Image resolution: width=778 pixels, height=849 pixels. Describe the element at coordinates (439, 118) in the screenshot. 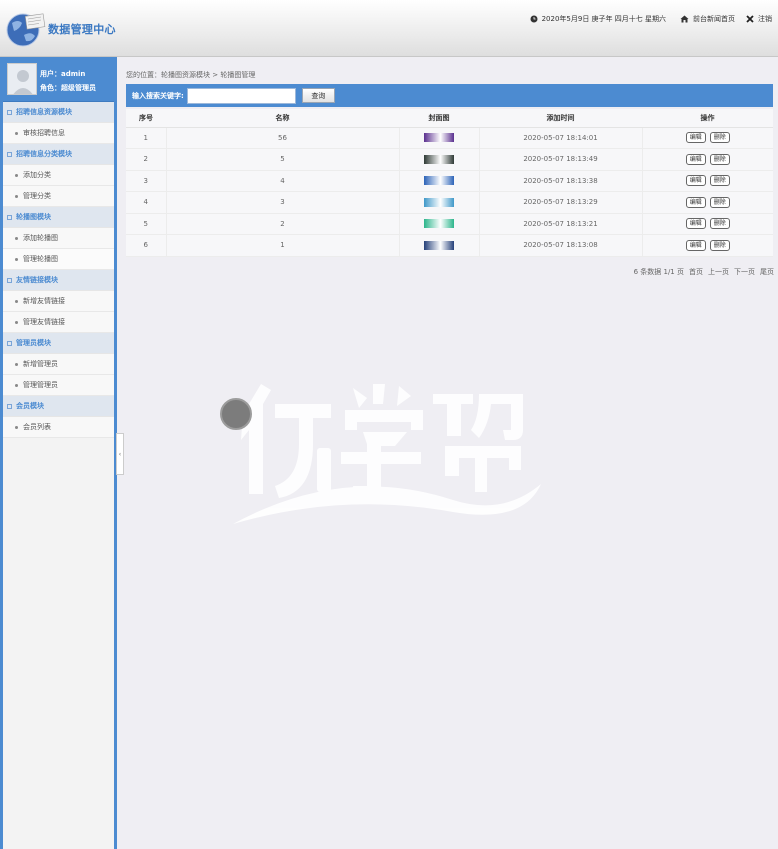

I see `col-header-cover: 封面图` at that location.